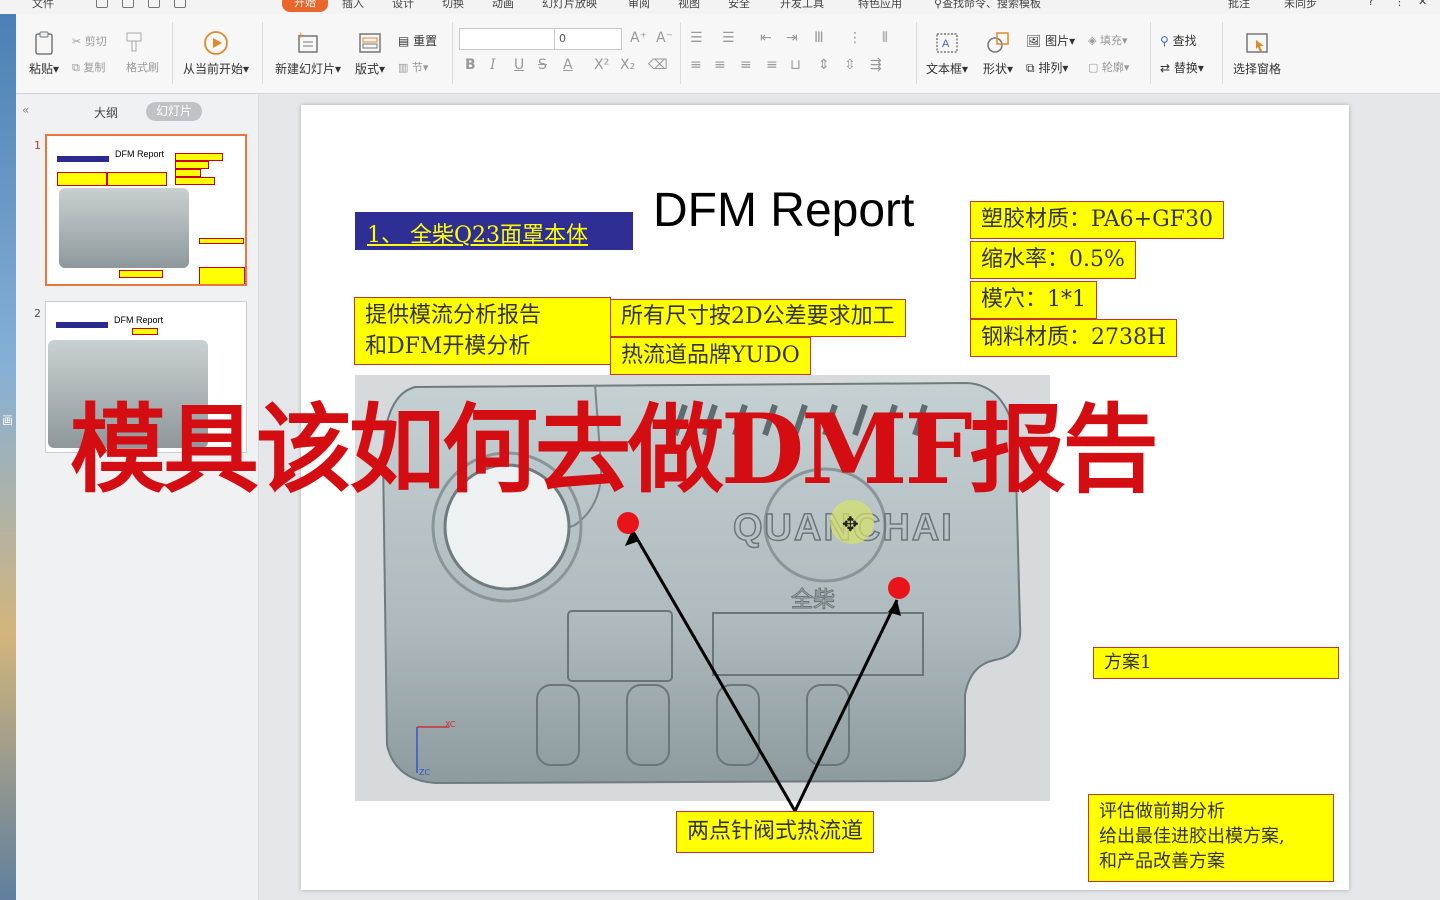 The image size is (1440, 900). What do you see at coordinates (614, 449) in the screenshot?
I see `video-title-overlay: 模具该如何去做DMF报告` at bounding box center [614, 449].